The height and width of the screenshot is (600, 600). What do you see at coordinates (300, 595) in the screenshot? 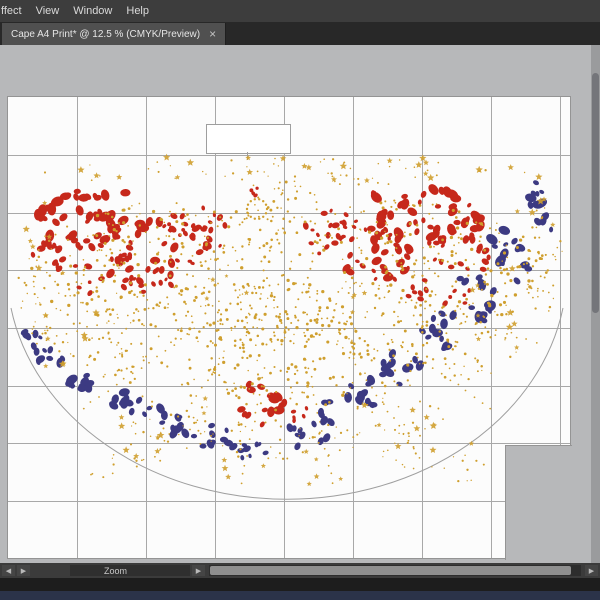
I see `taskbar-edge` at bounding box center [300, 595].